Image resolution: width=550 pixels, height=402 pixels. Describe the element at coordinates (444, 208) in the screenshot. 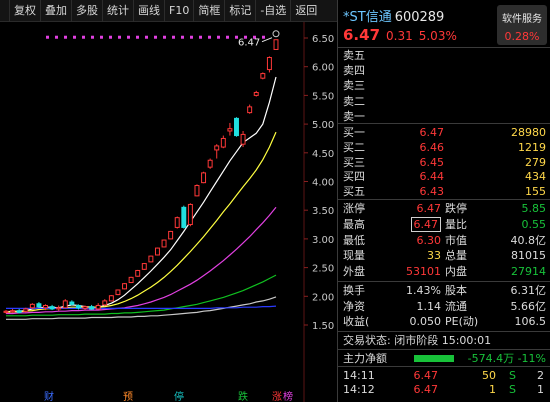

I see `stat-row: 涨停 6.47 跌停 5.85` at that location.